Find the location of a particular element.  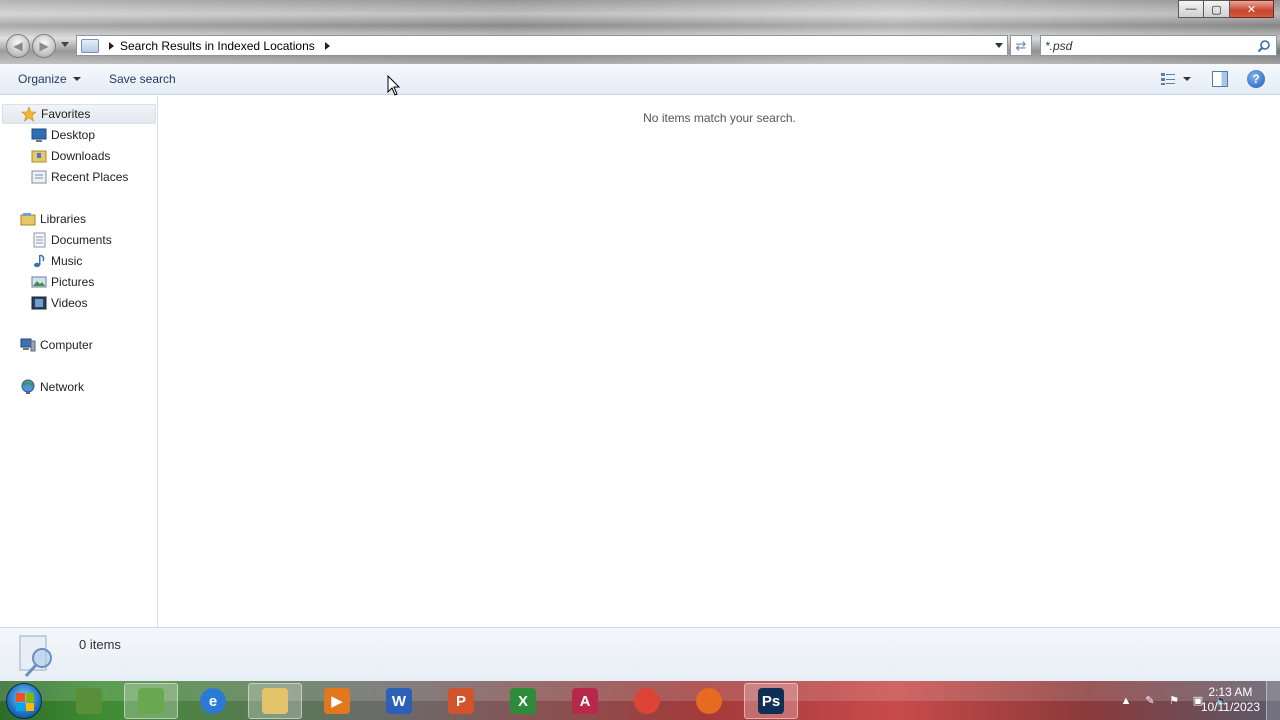

nav-item-label: Pictures is located at coordinates (73, 282).